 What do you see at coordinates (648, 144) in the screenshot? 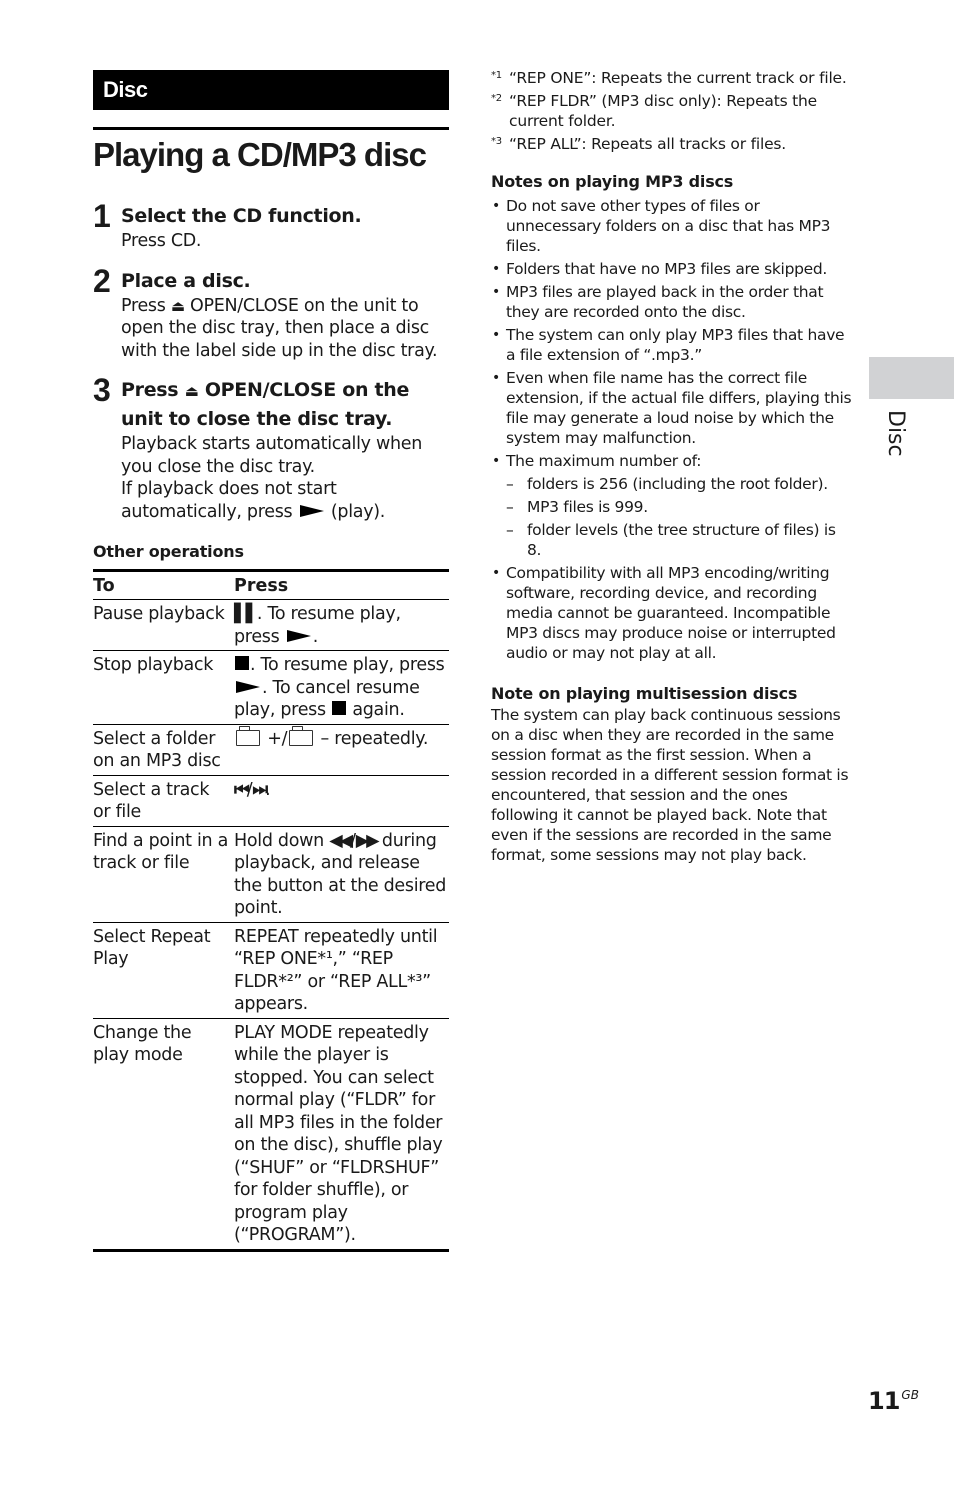
I see `footnote-text: “REP ALL”: Repeats all tracks or files.` at bounding box center [648, 144].